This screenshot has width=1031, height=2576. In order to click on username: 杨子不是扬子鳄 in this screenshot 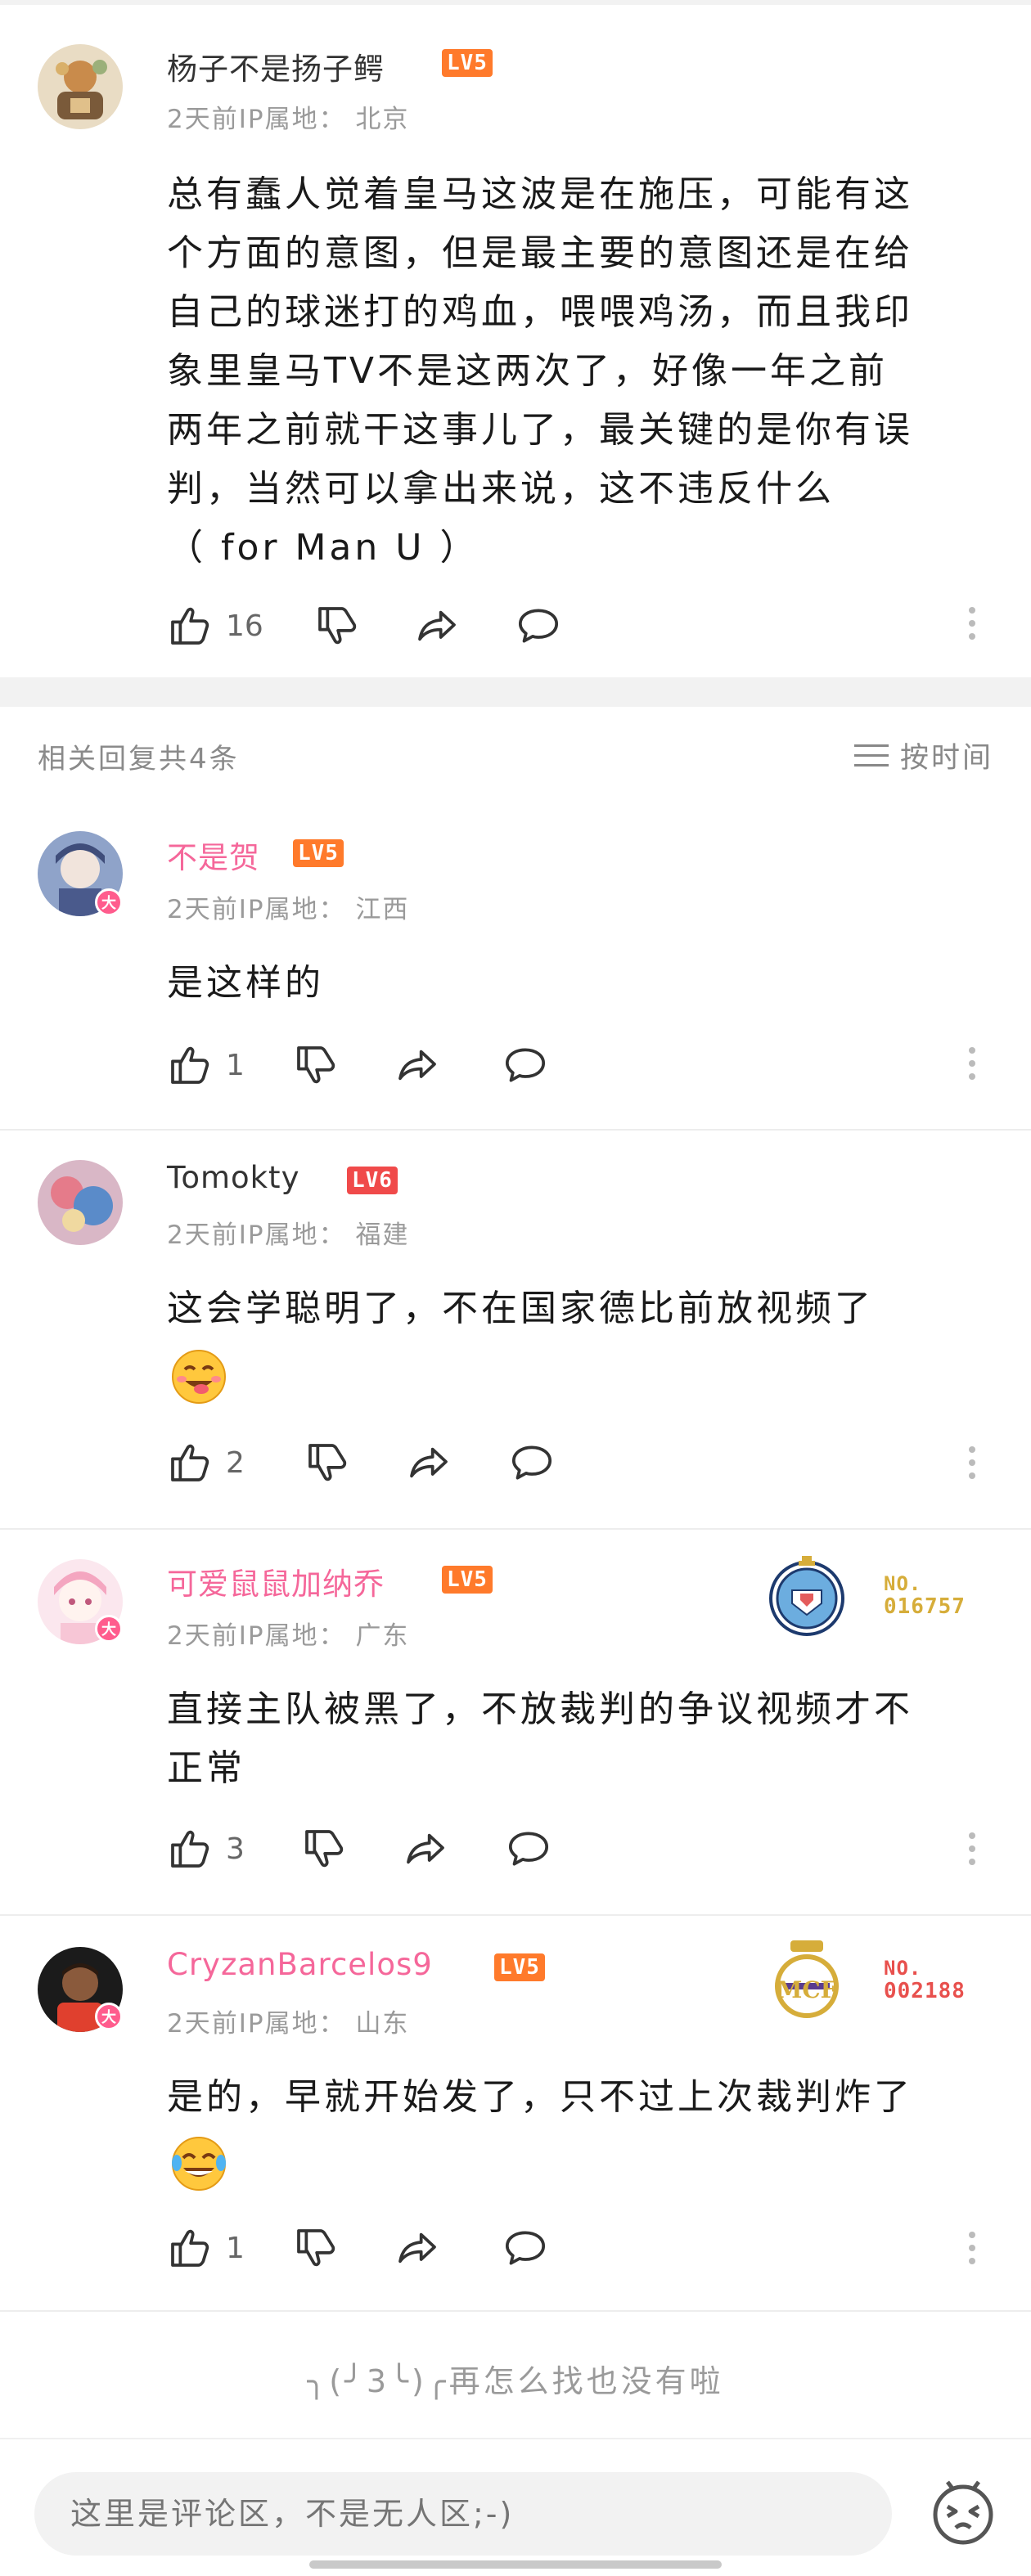, I will do `click(276, 66)`.